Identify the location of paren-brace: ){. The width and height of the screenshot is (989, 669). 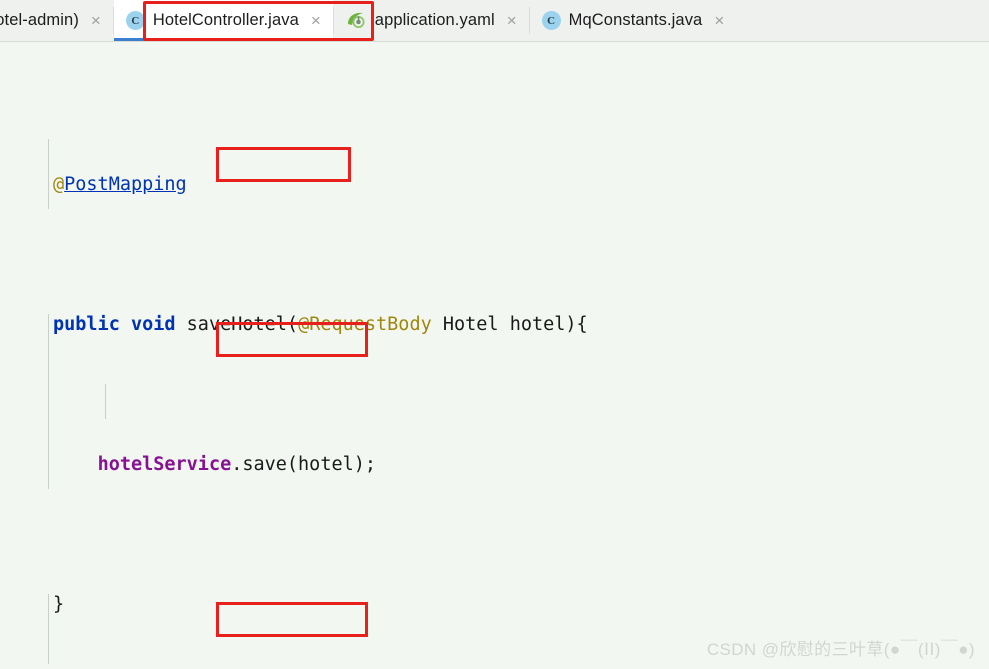
(576, 324).